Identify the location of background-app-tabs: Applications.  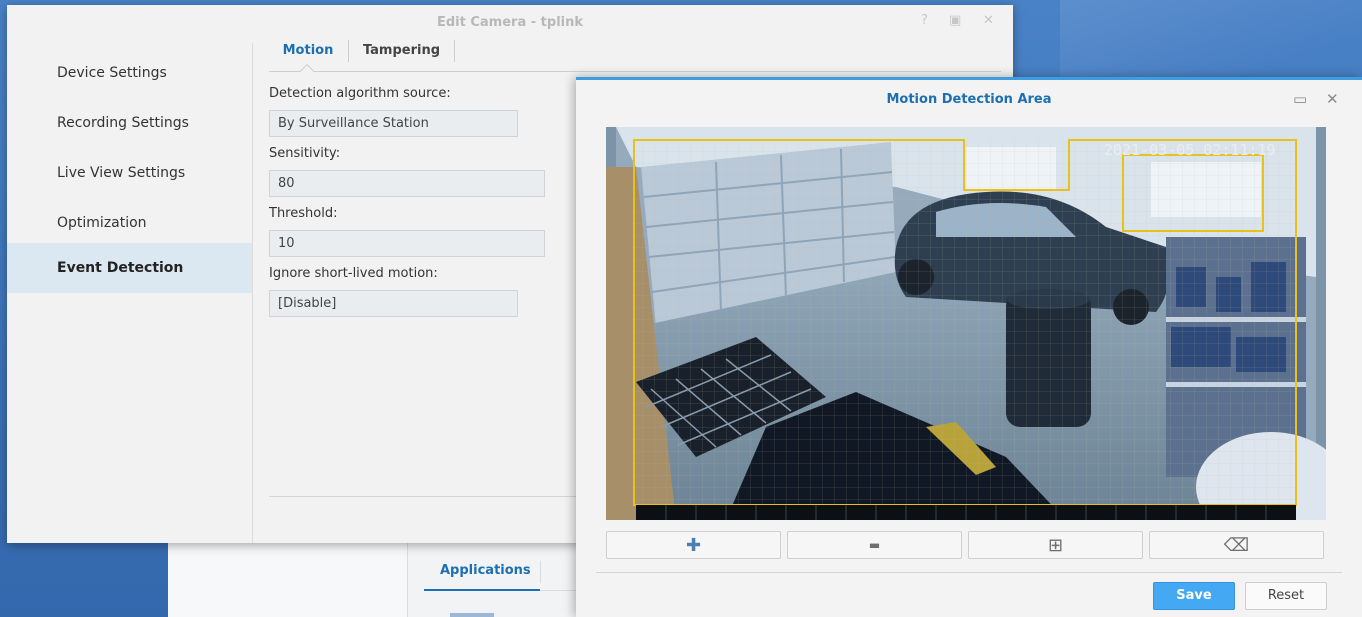
(509, 573).